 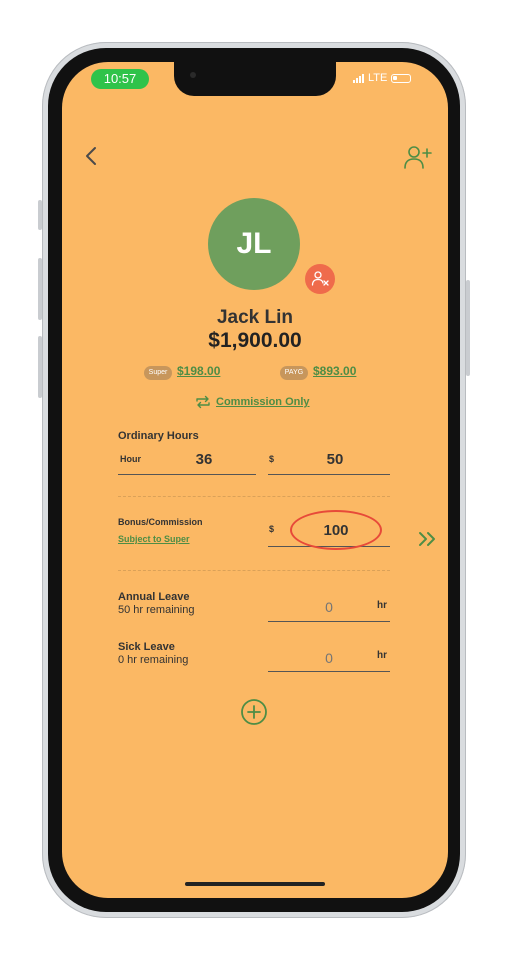 I want to click on add-user-button, so click(x=418, y=158).